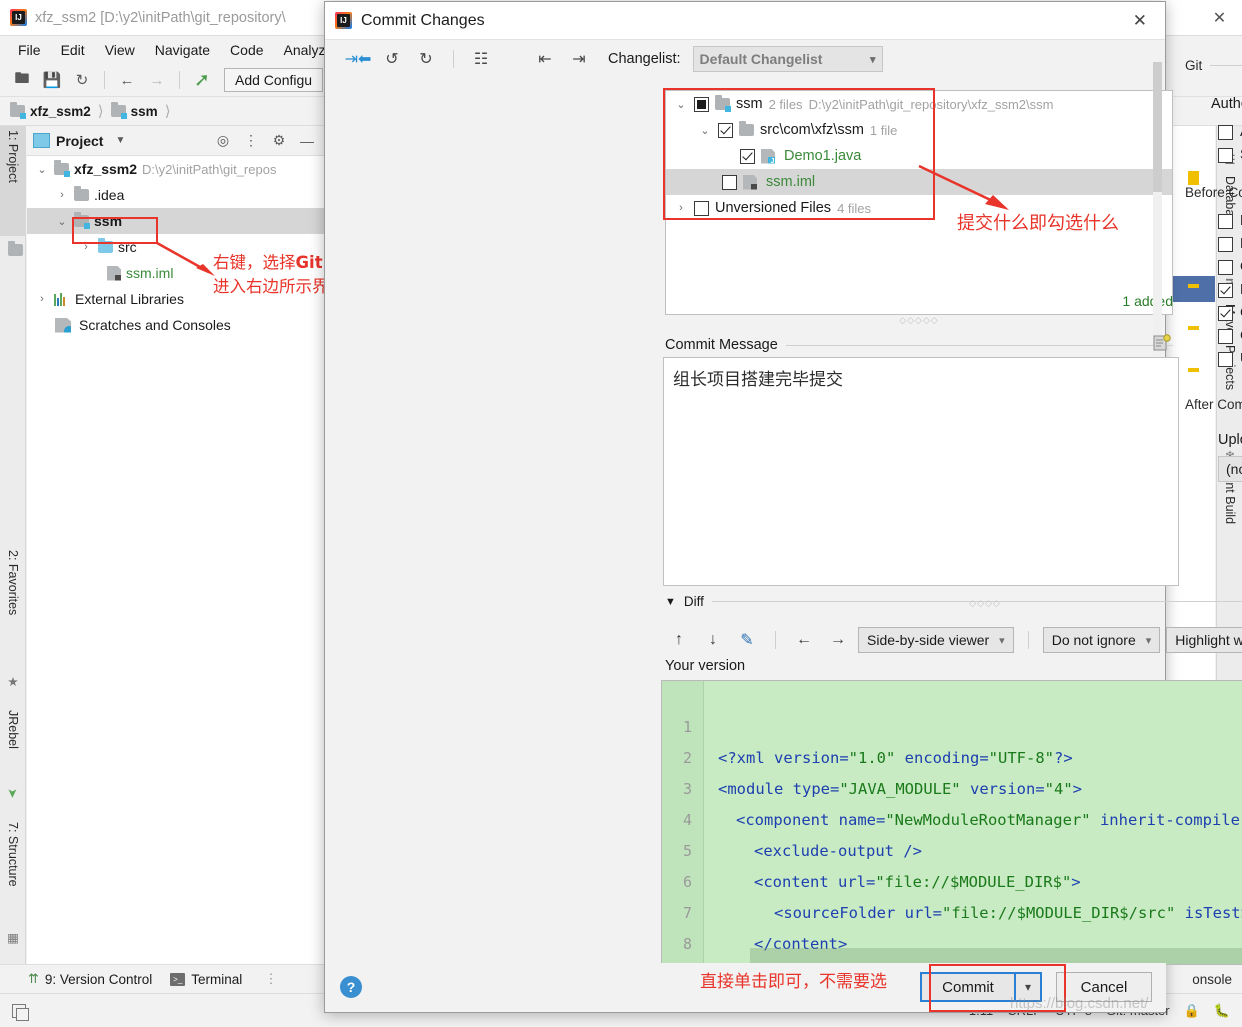  Describe the element at coordinates (1213, 221) in the screenshot. I see `reformat-code-row: Reformat code` at that location.